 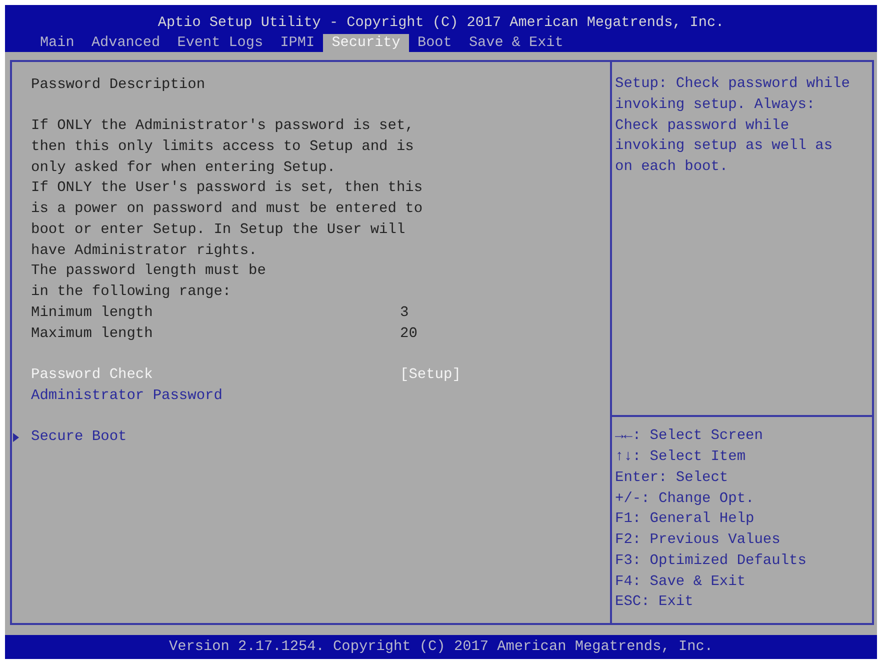 What do you see at coordinates (16, 437) in the screenshot?
I see `caret-right-icon` at bounding box center [16, 437].